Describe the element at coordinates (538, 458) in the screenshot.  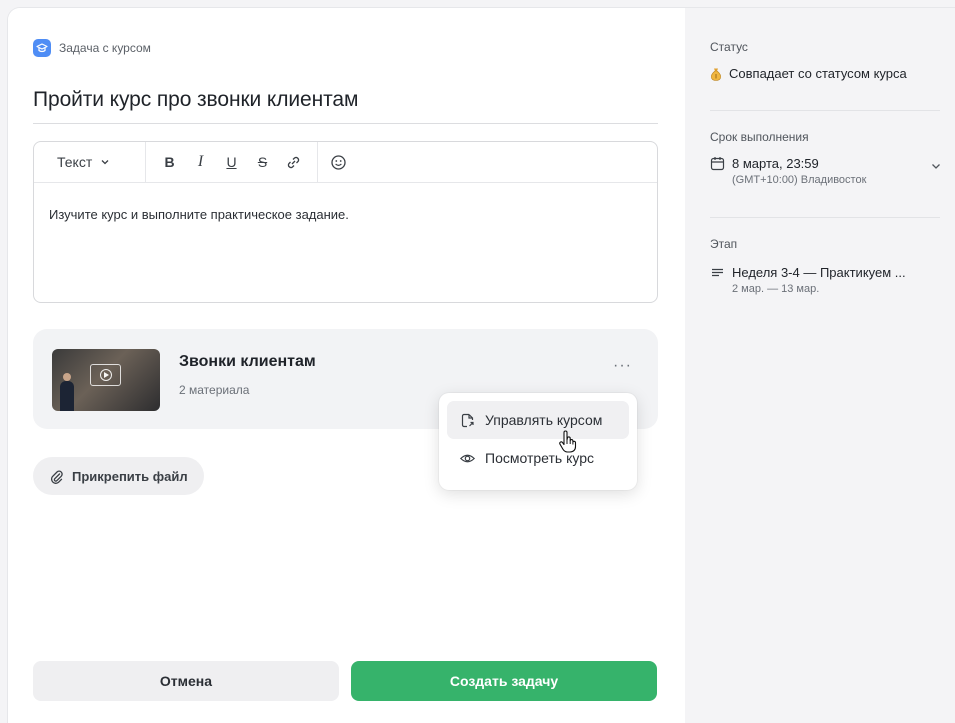
I see `menu-item-view-course: Посмотреть курс` at that location.